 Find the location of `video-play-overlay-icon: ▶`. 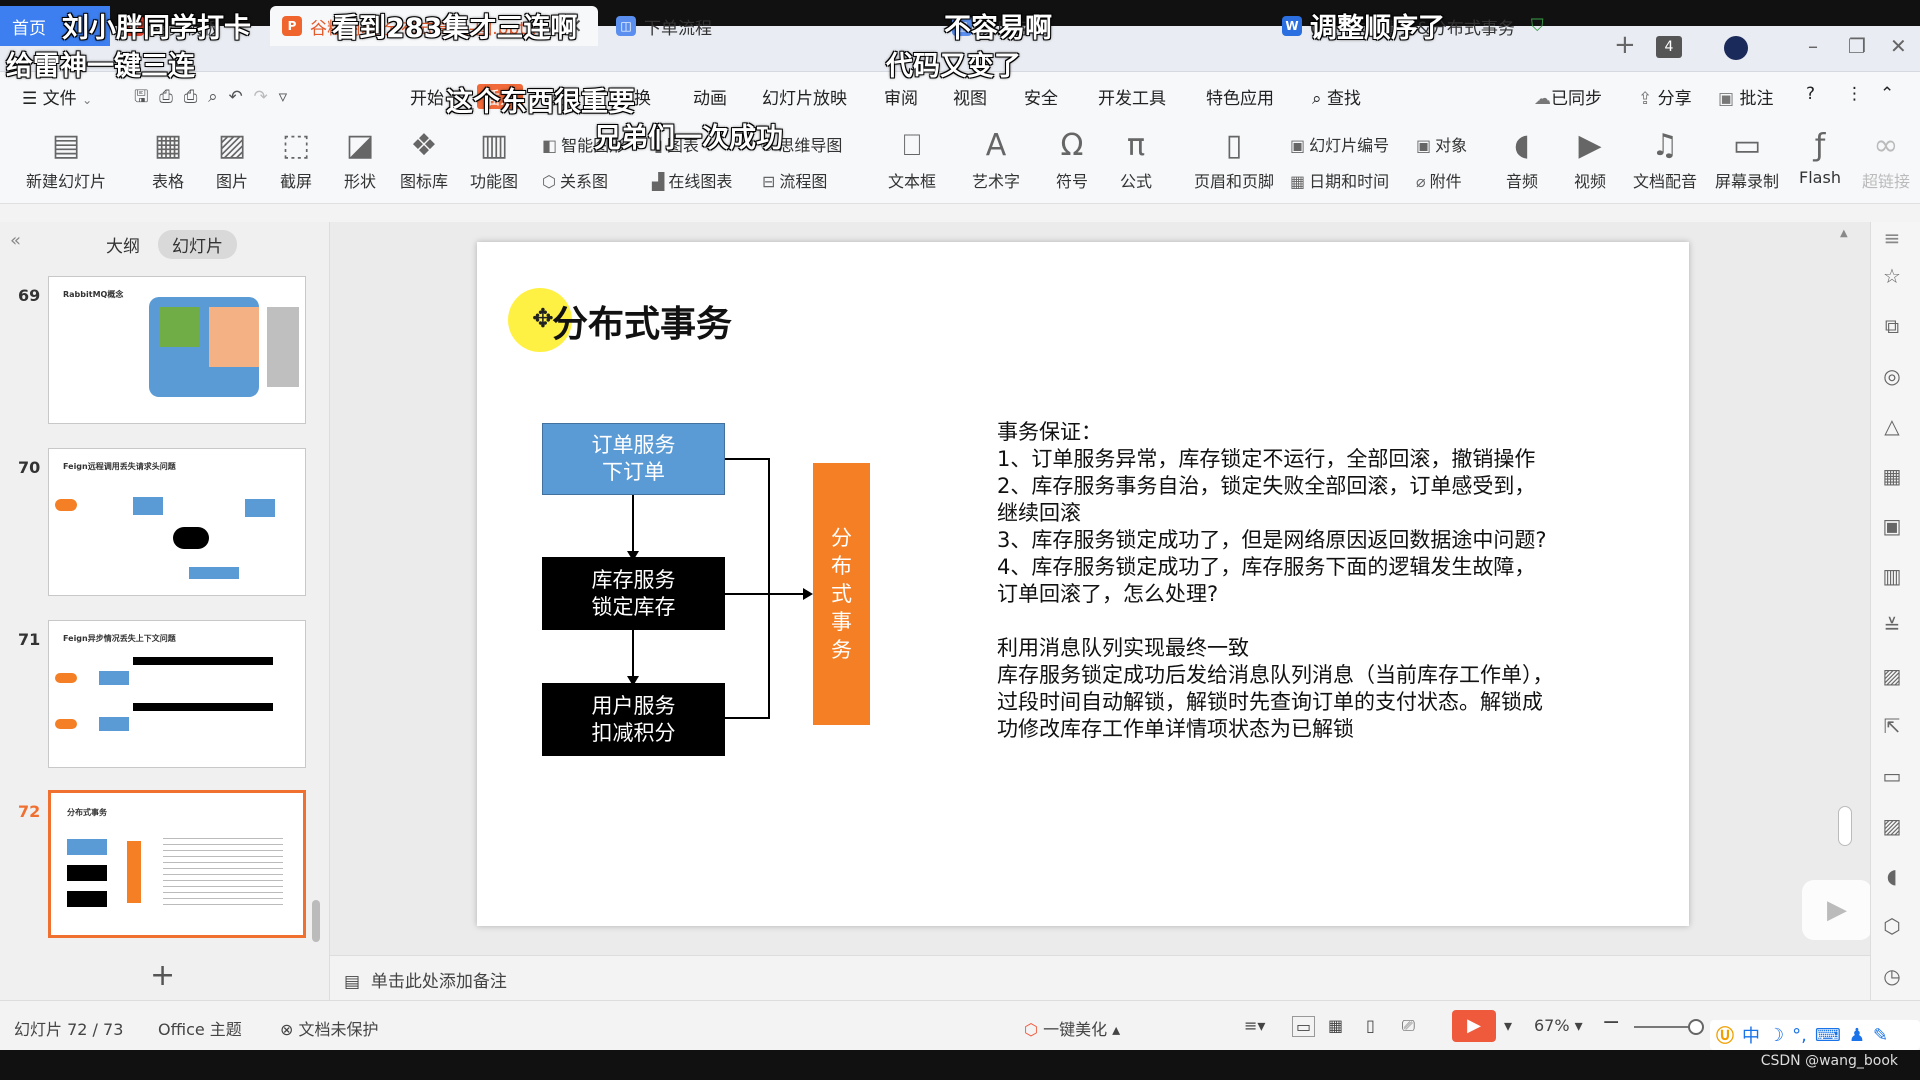

video-play-overlay-icon: ▶ is located at coordinates (1837, 910).